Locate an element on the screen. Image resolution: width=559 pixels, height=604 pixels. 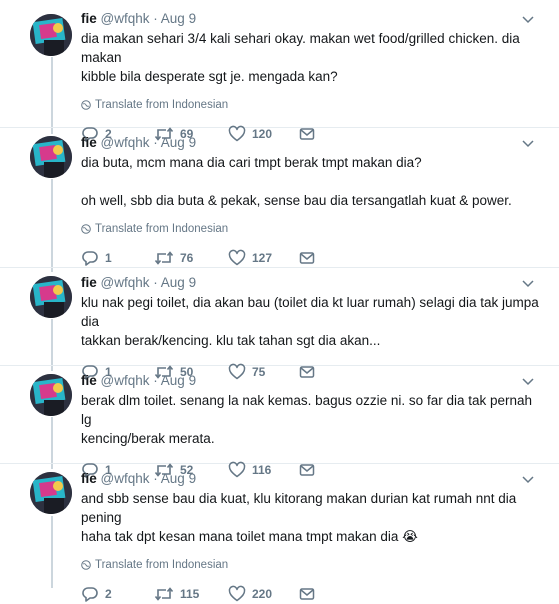
like-count: 127 is located at coordinates (262, 258).